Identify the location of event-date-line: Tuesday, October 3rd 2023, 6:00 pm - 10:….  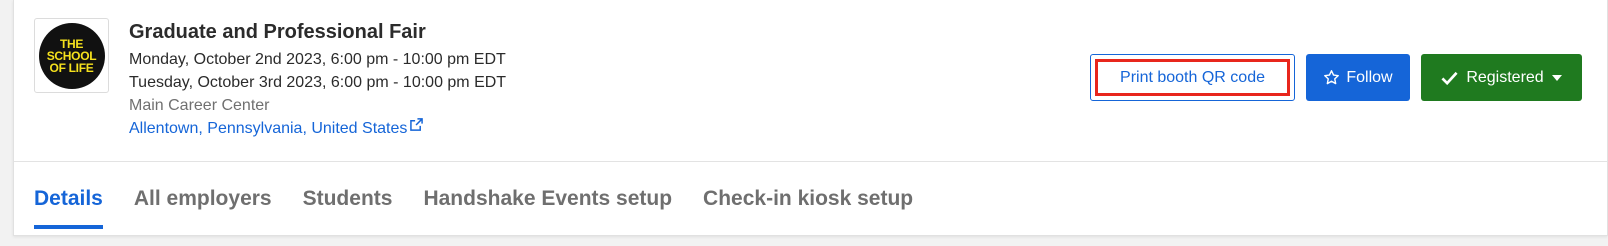
(318, 82).